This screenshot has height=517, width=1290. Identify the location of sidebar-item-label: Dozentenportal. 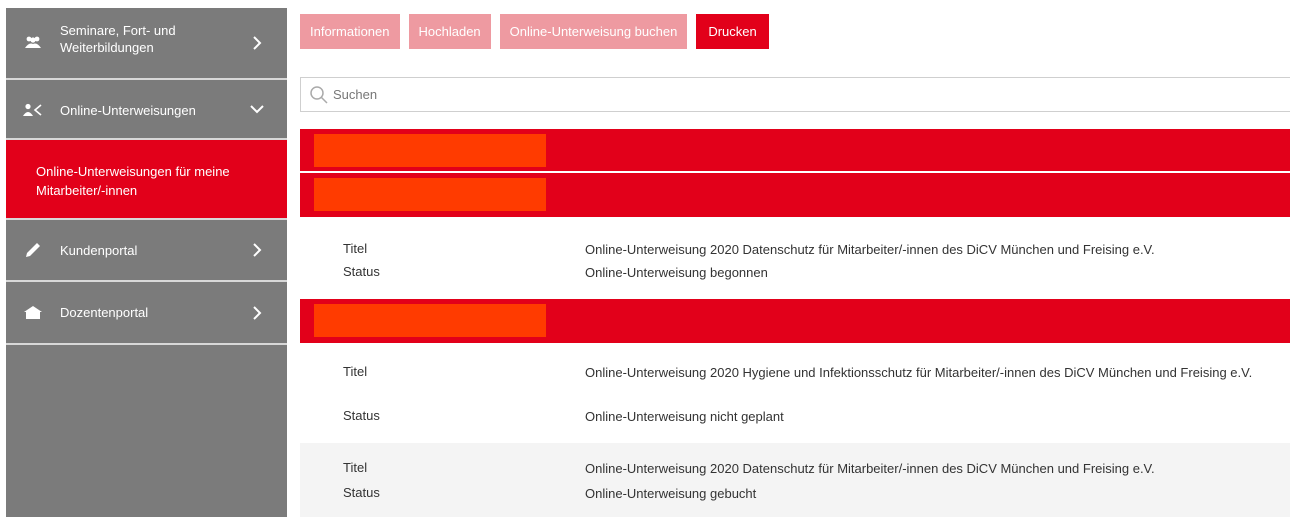
(104, 312).